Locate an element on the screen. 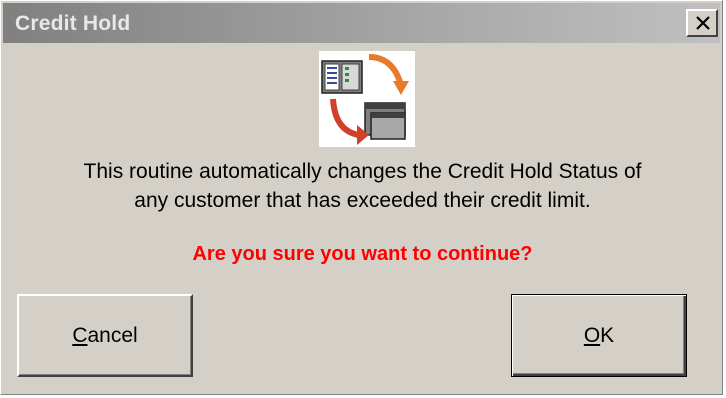 The height and width of the screenshot is (398, 726). ok-label-rest: K is located at coordinates (607, 335).